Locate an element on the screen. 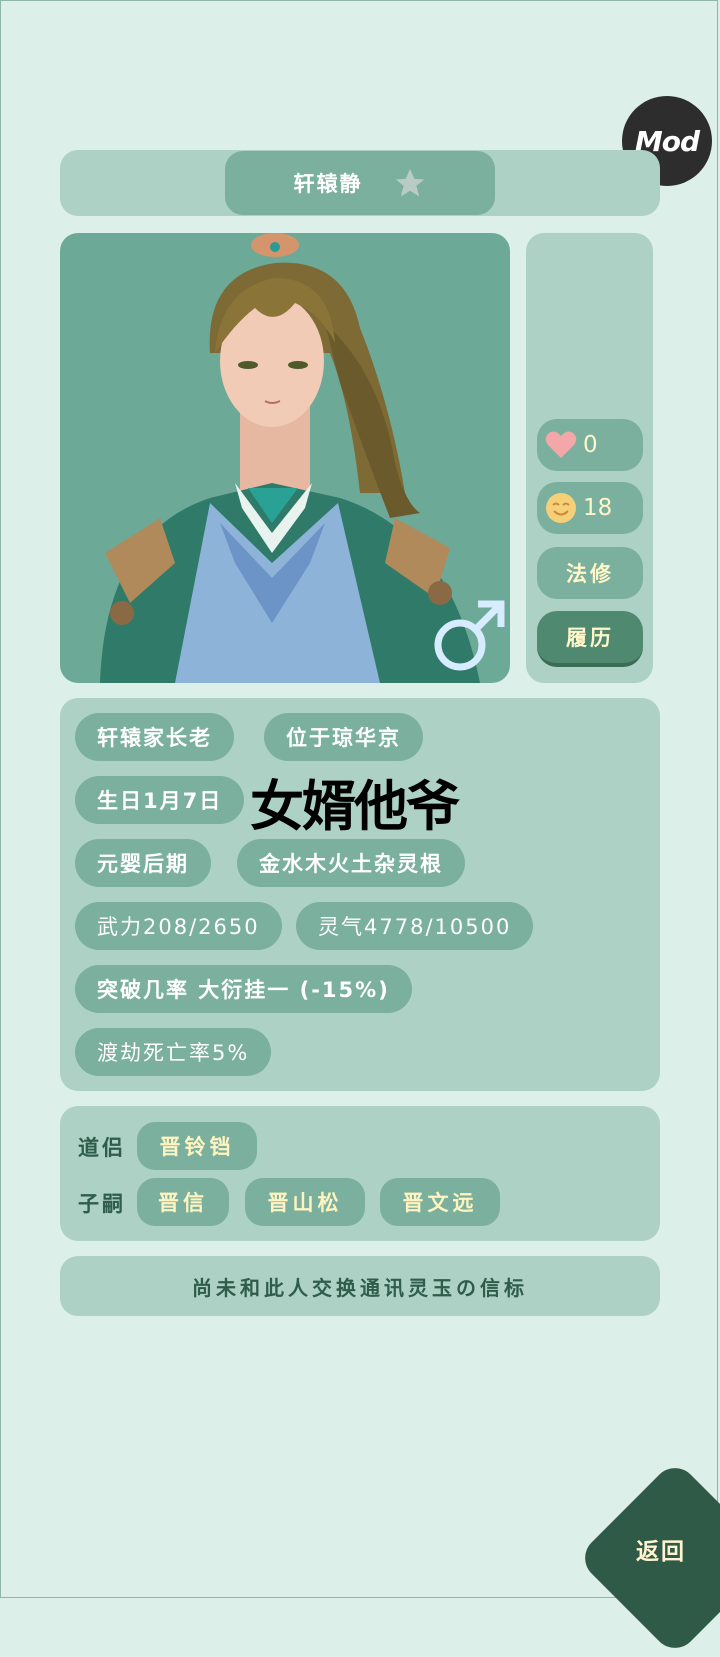  character-name: 轩辕静 is located at coordinates (328, 184).